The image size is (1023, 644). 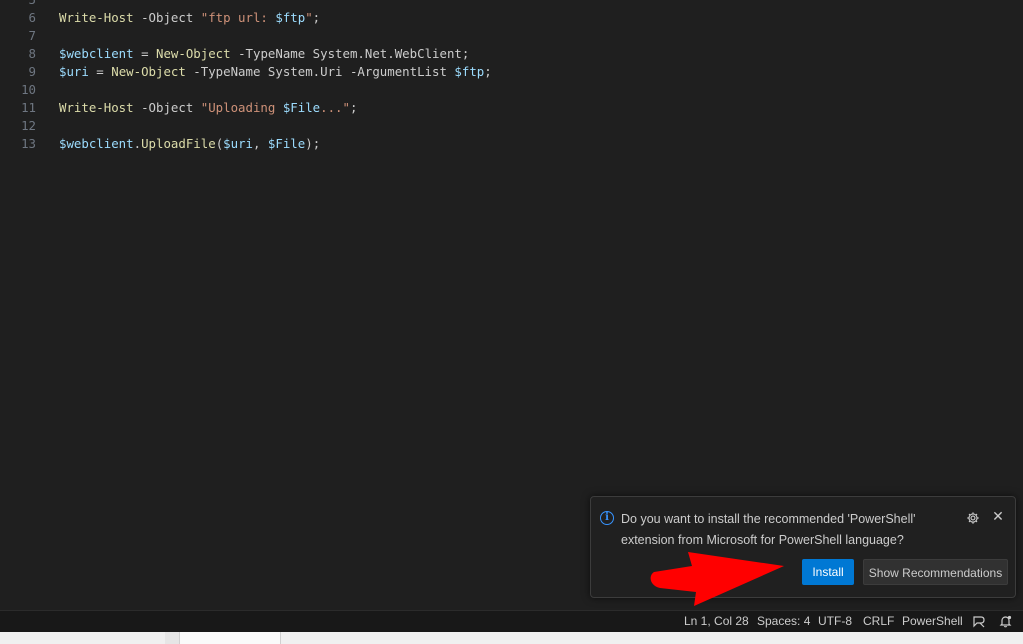 I want to click on code-token: "ftp url:, so click(x=238, y=17).